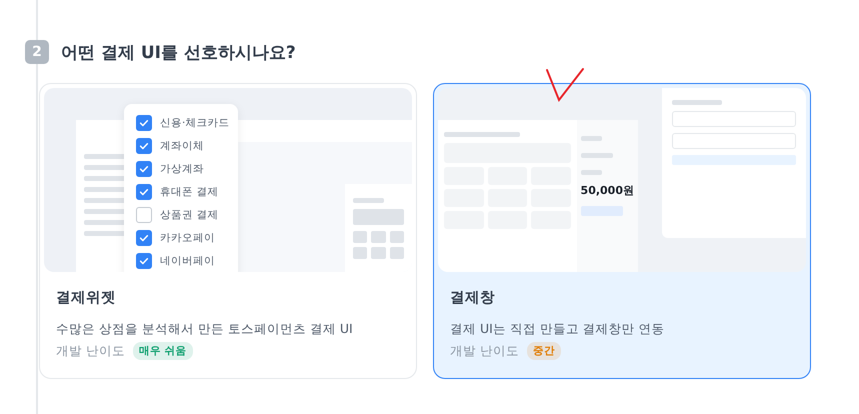 The image size is (859, 414). What do you see at coordinates (607, 190) in the screenshot?
I see `amount-text: 50,000원` at bounding box center [607, 190].